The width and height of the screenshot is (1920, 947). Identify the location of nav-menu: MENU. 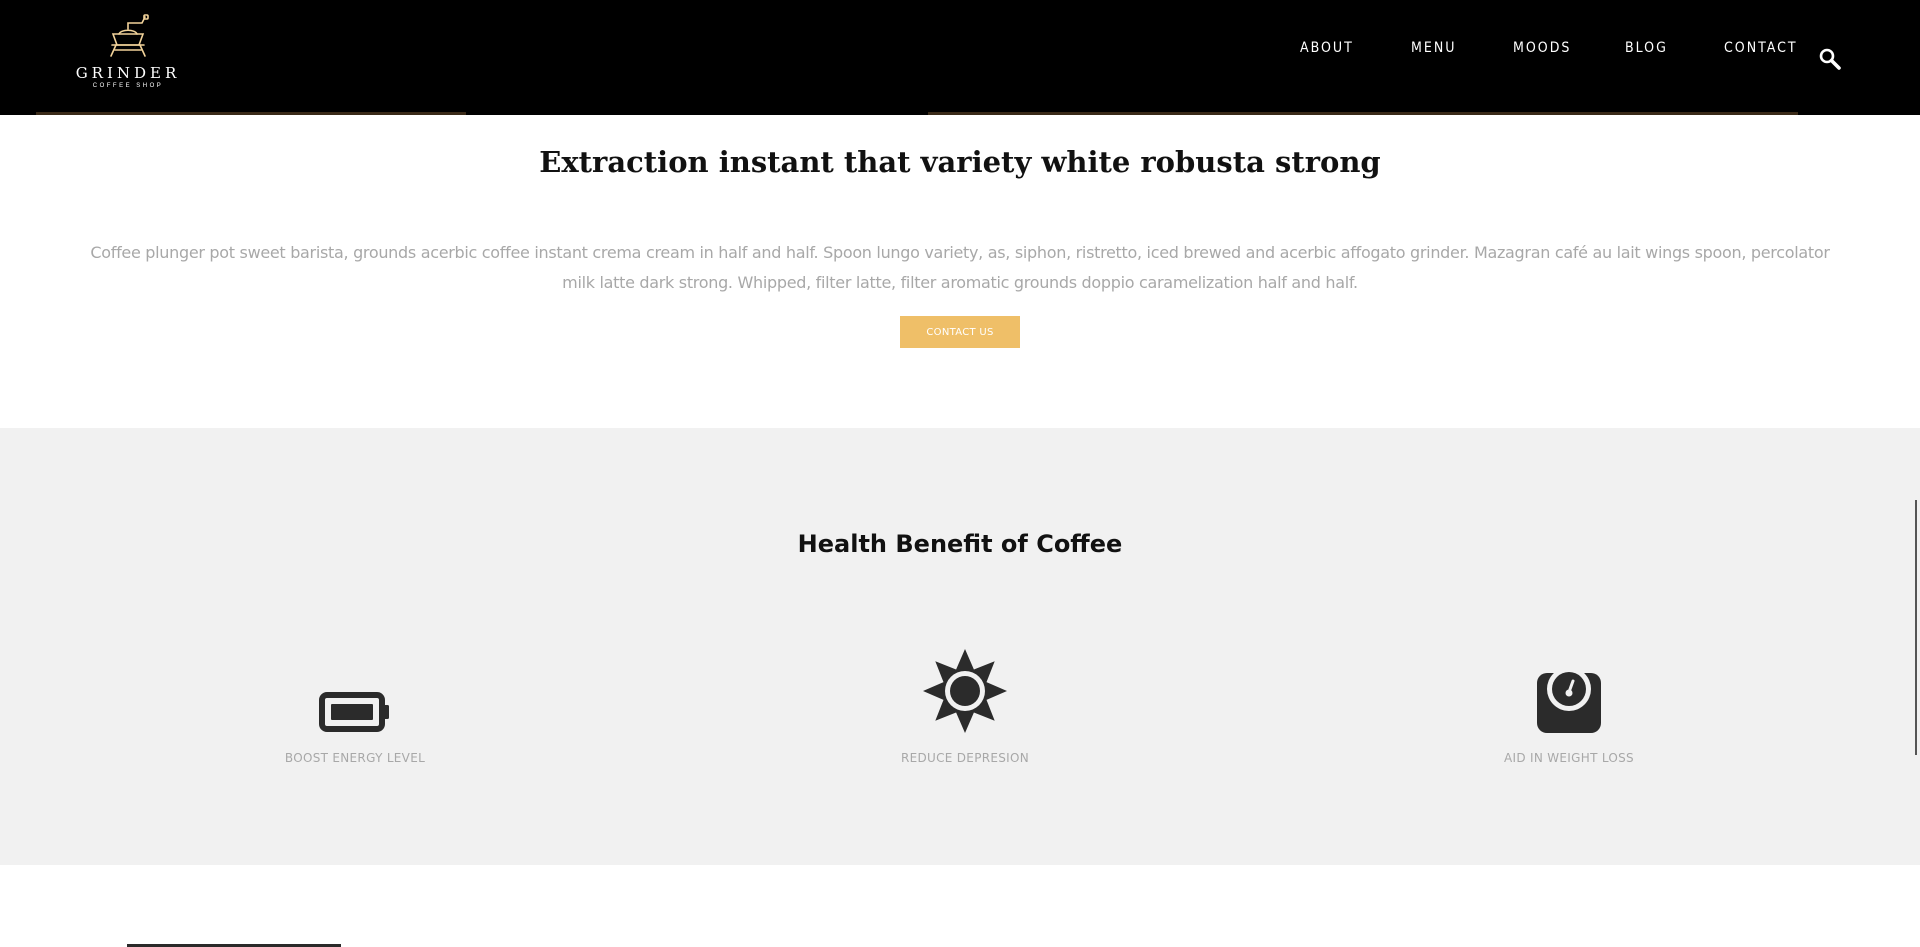
(1433, 48).